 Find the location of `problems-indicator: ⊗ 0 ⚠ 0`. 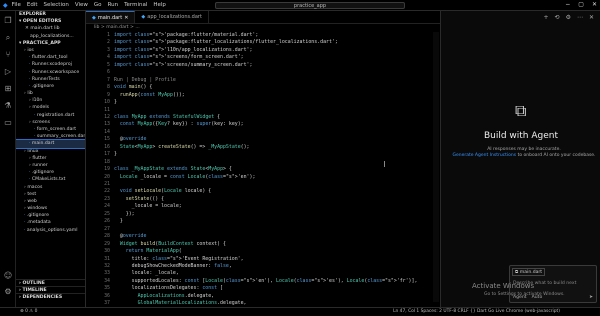

problems-indicator: ⊗ 0 ⚠ 0 is located at coordinates (28, 311).